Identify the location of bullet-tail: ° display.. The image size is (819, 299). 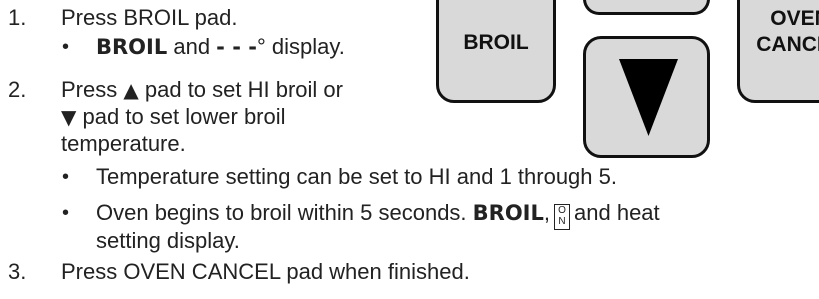
(300, 46).